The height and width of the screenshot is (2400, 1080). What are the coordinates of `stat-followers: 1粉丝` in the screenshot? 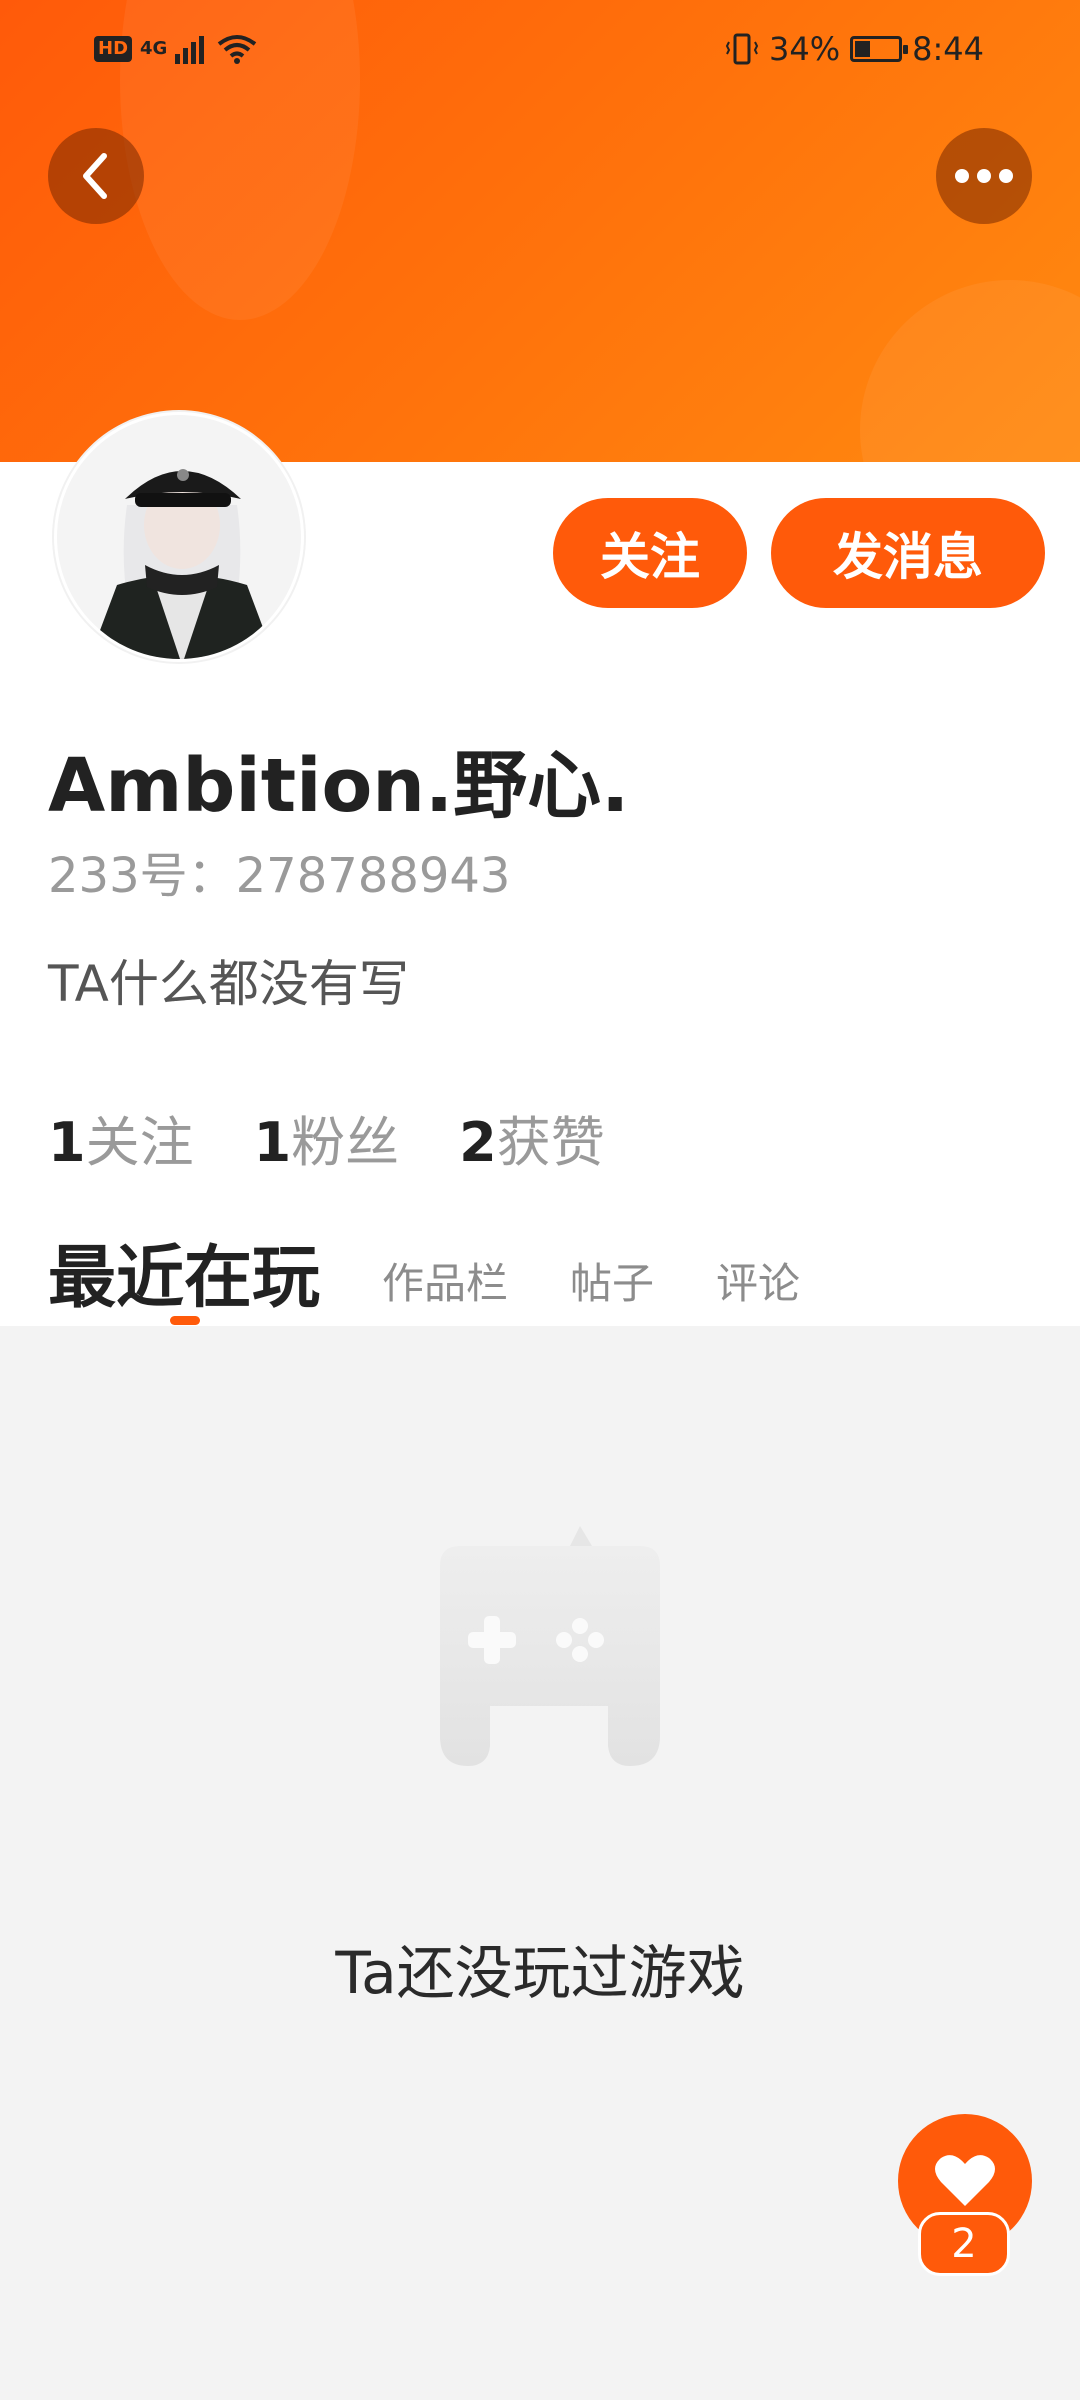 It's located at (327, 1137).